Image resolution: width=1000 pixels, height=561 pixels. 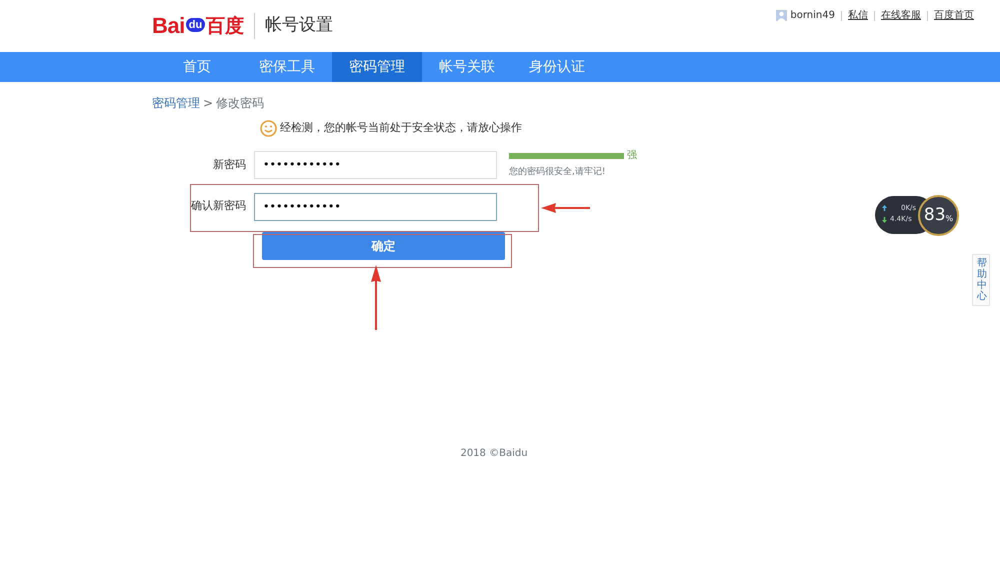 What do you see at coordinates (557, 172) in the screenshot?
I see `strength-hint: 您的密码很安全,请牢记!` at bounding box center [557, 172].